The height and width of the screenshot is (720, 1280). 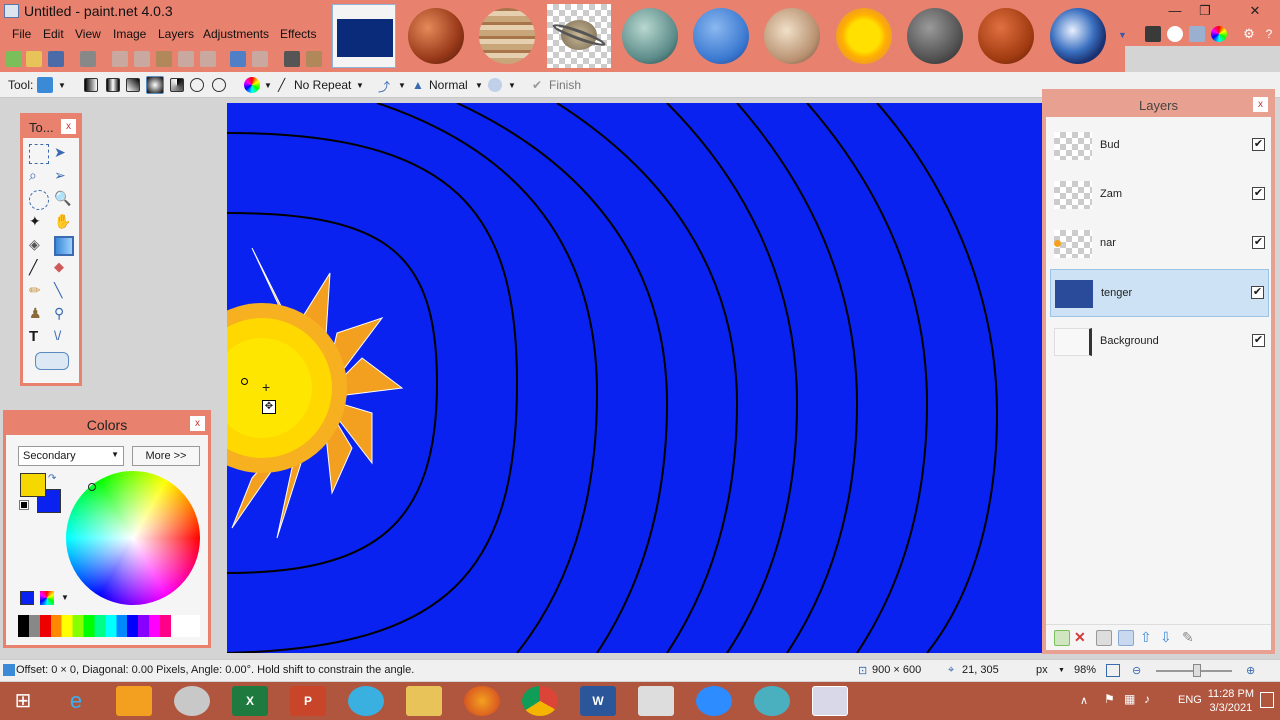 I want to click on maximize-button: ❐, so click(x=1205, y=11).